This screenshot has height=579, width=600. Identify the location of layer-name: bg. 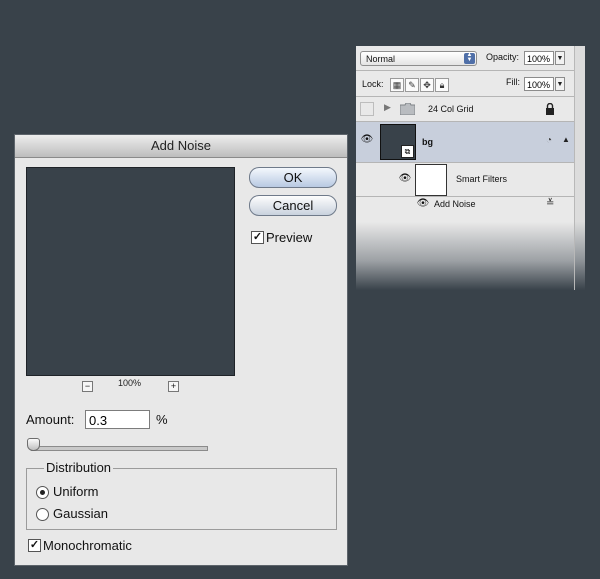
(427, 142).